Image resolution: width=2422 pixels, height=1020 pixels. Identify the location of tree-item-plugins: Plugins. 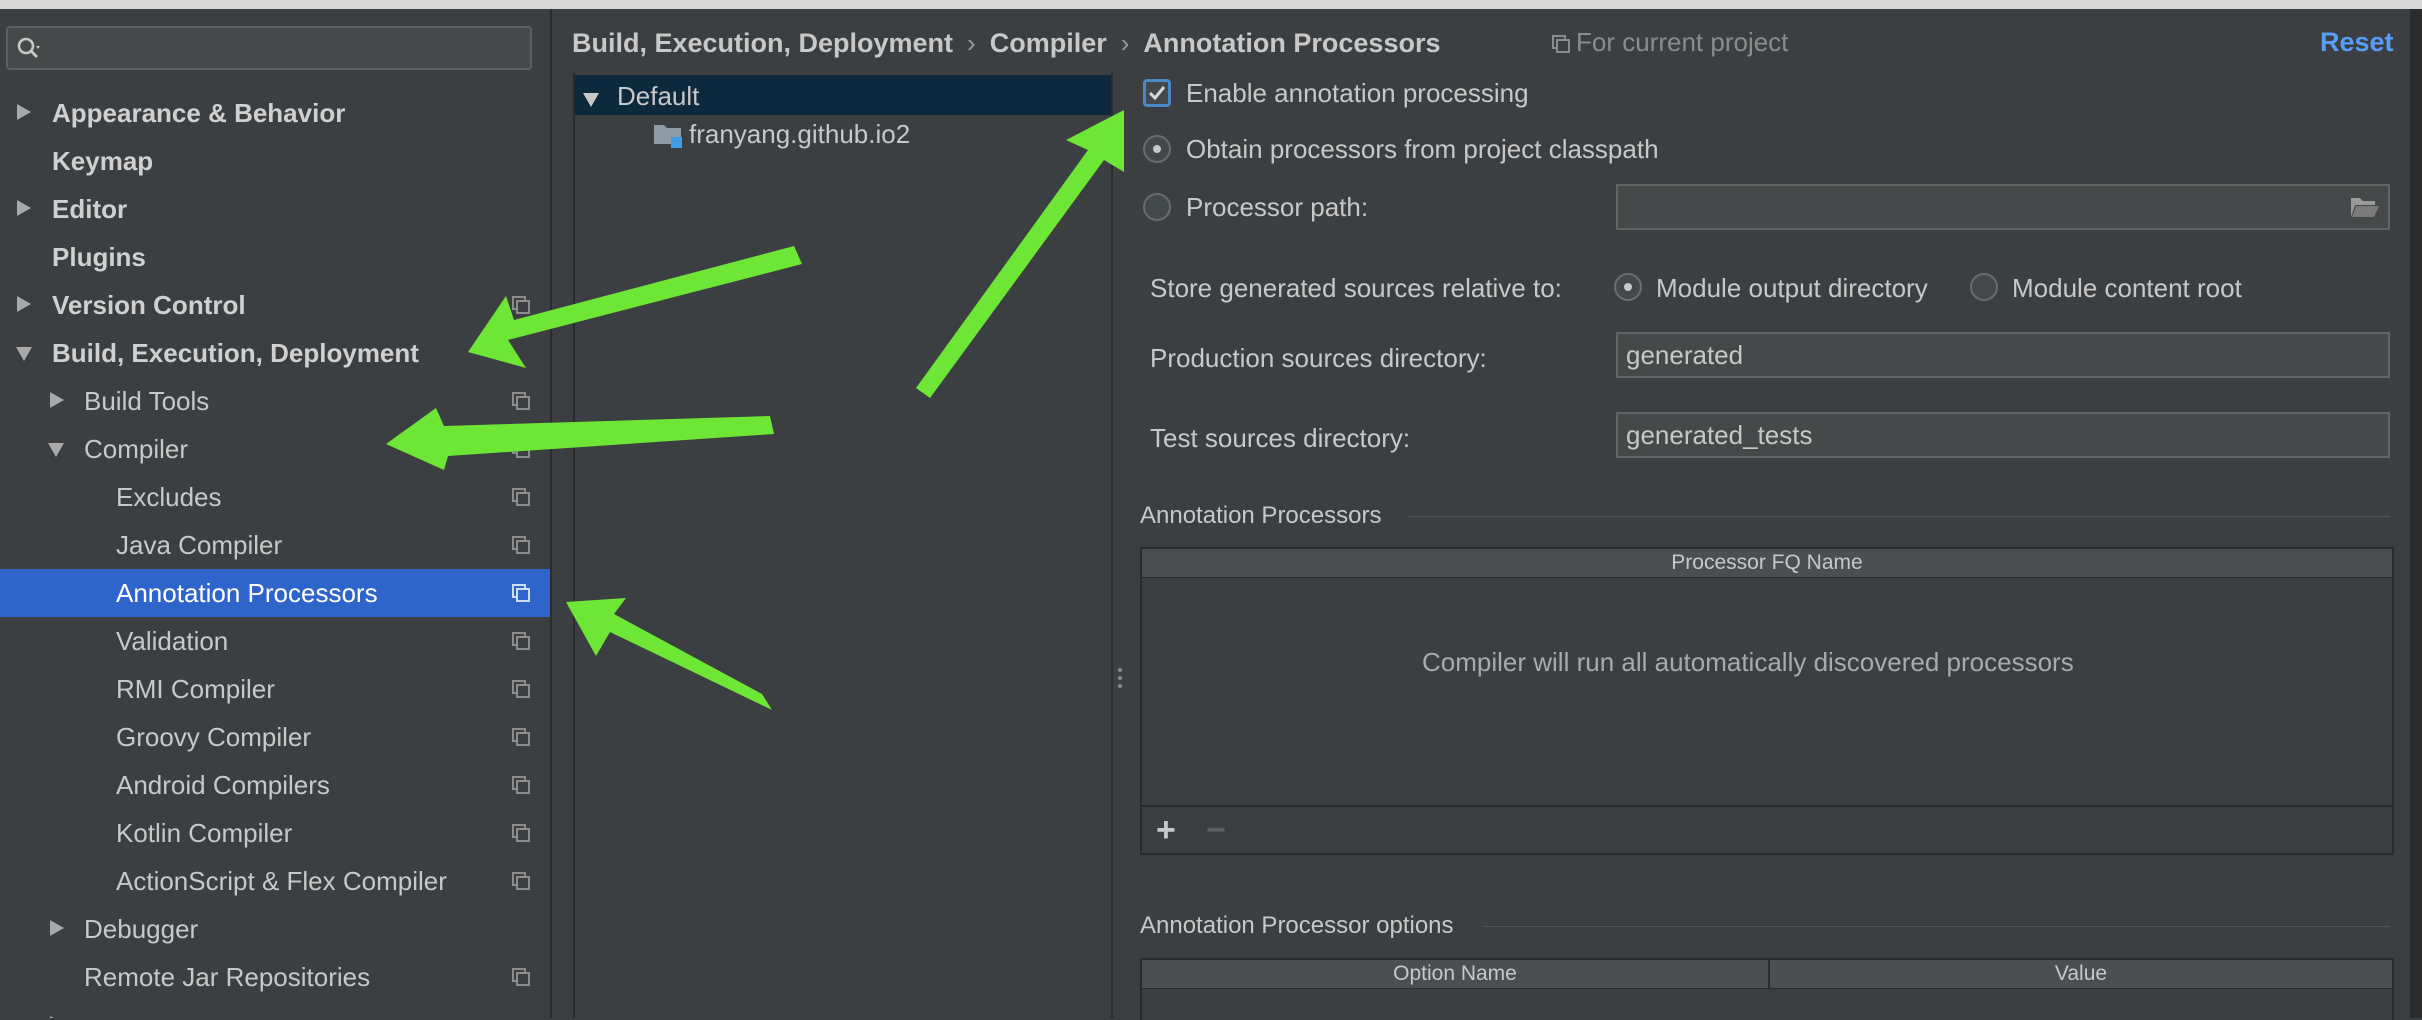
(275, 257).